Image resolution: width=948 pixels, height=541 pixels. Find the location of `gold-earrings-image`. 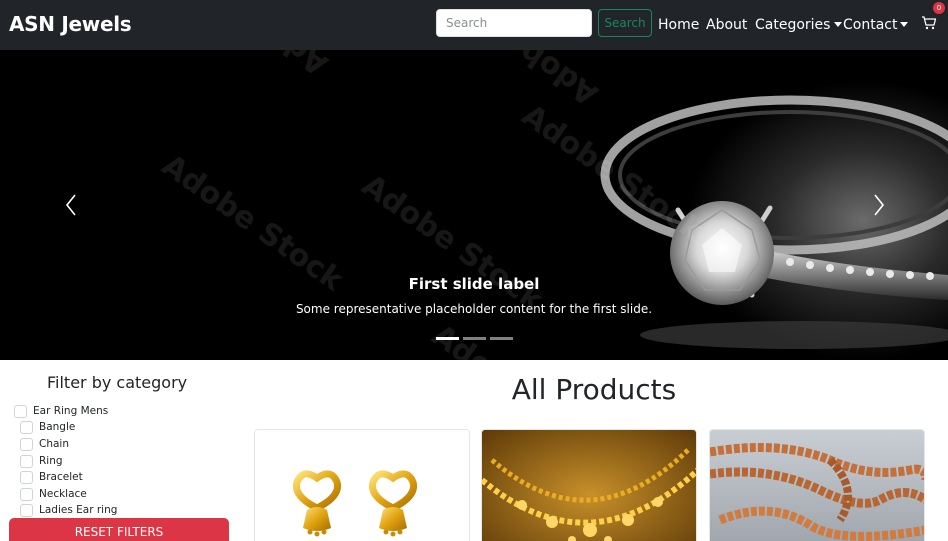

gold-earrings-image is located at coordinates (362, 485).